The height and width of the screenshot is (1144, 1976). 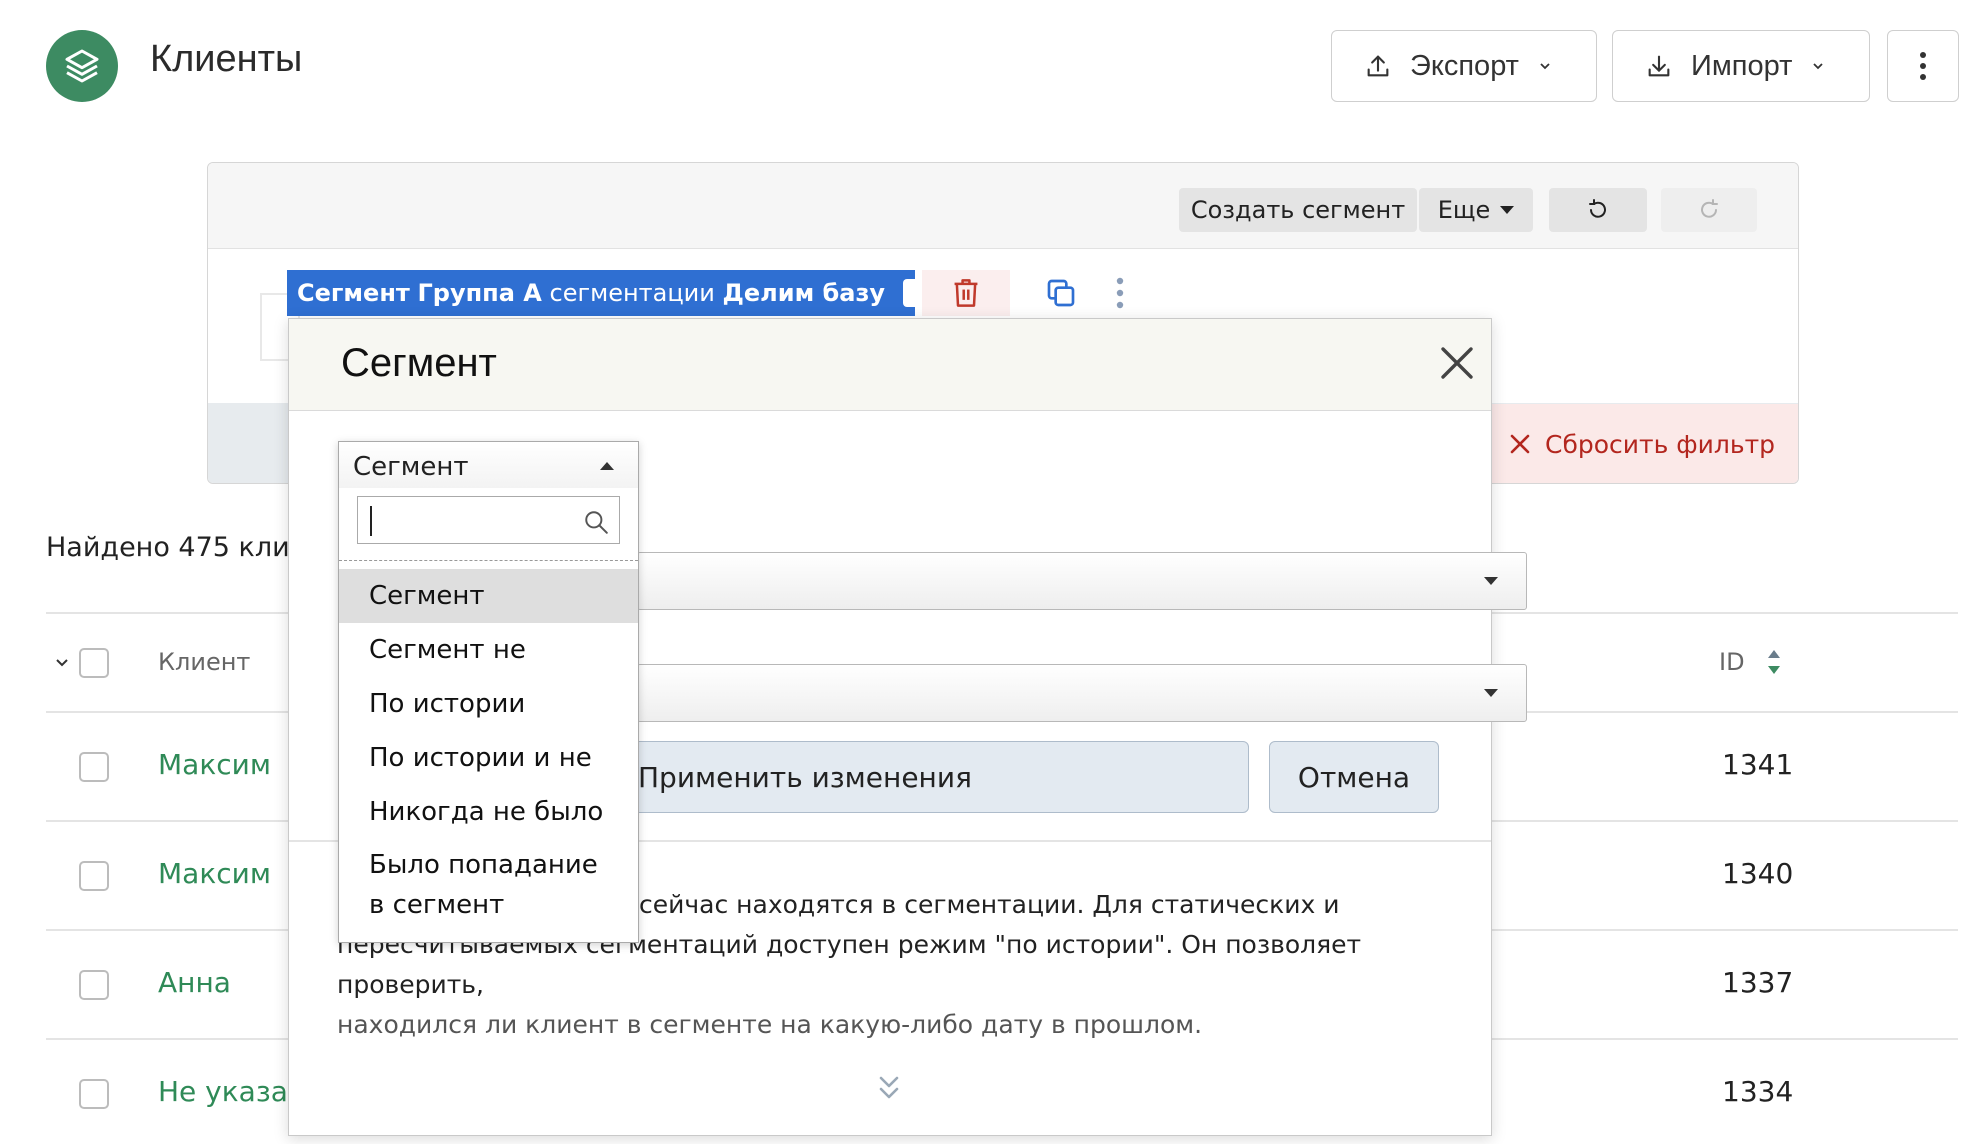 I want to click on modal-header: Сегмент, so click(x=890, y=365).